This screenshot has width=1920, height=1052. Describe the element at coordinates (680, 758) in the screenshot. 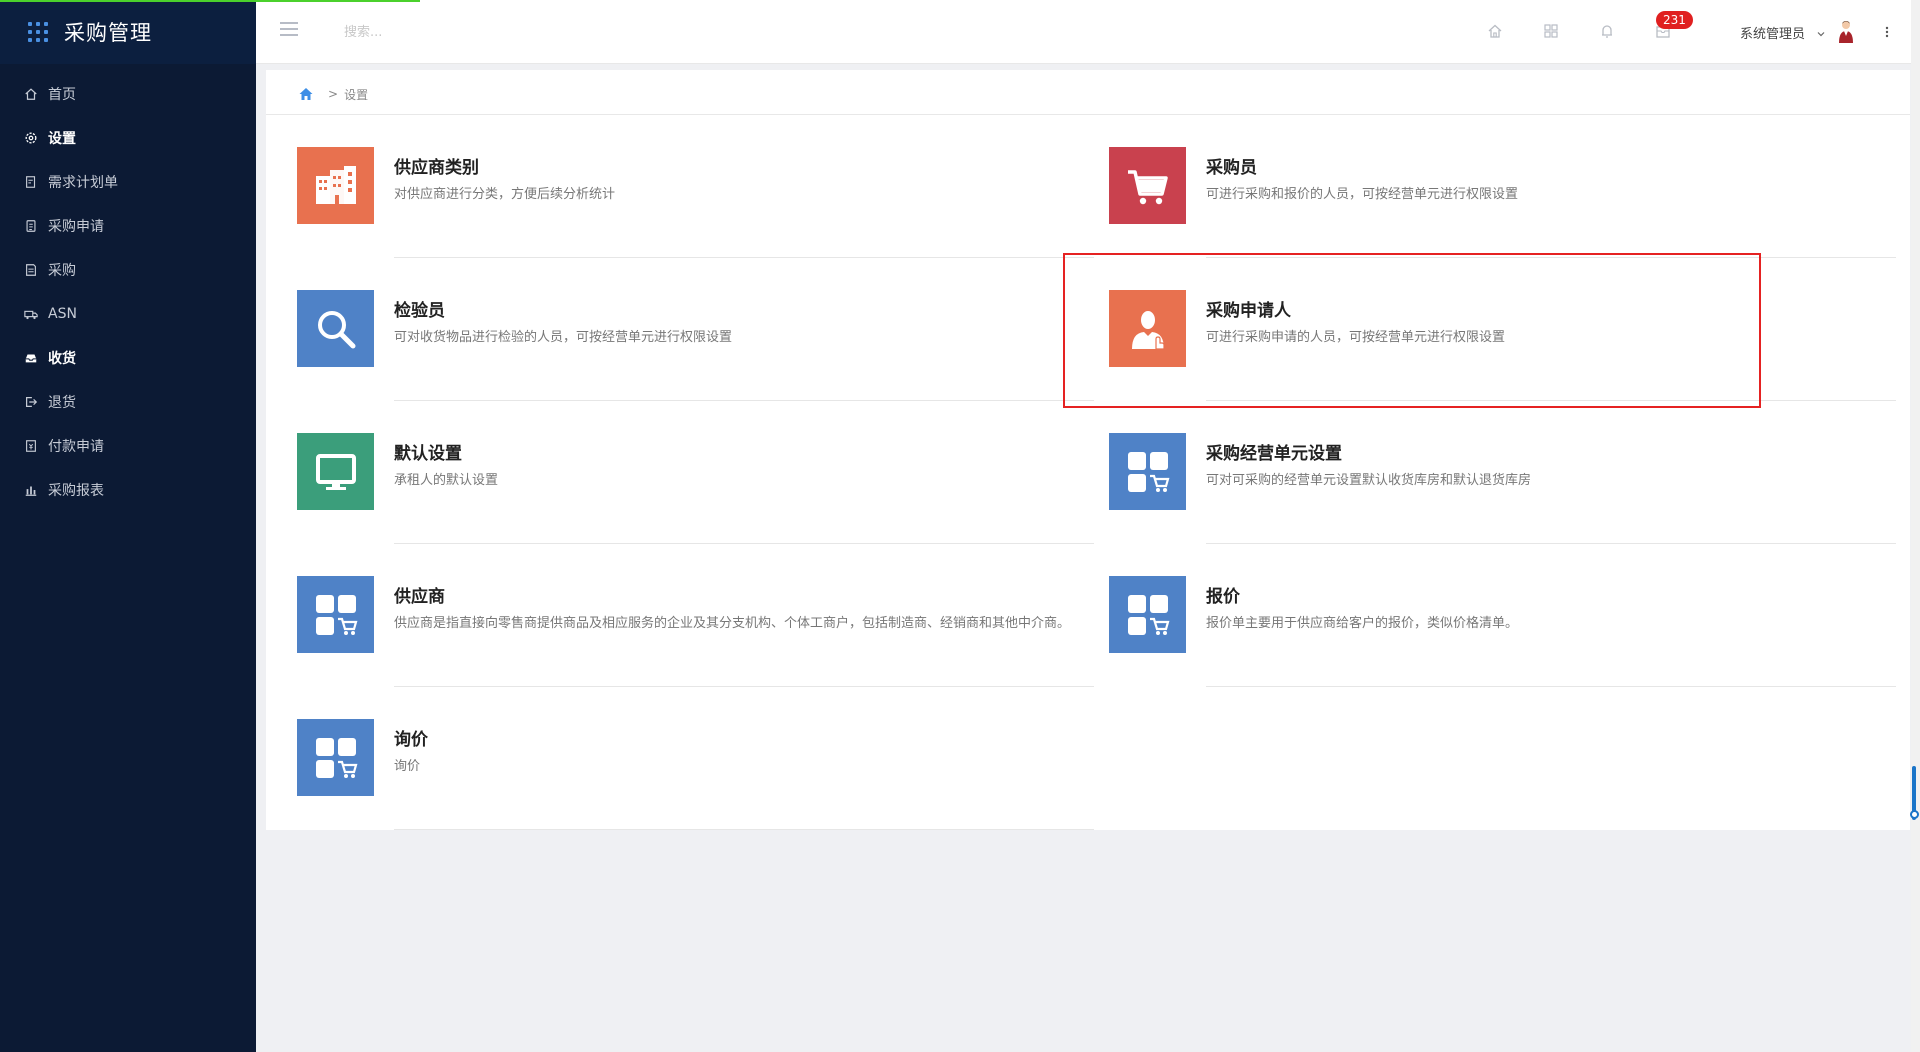

I see `settings-card-inquiry: 询价 询价` at that location.